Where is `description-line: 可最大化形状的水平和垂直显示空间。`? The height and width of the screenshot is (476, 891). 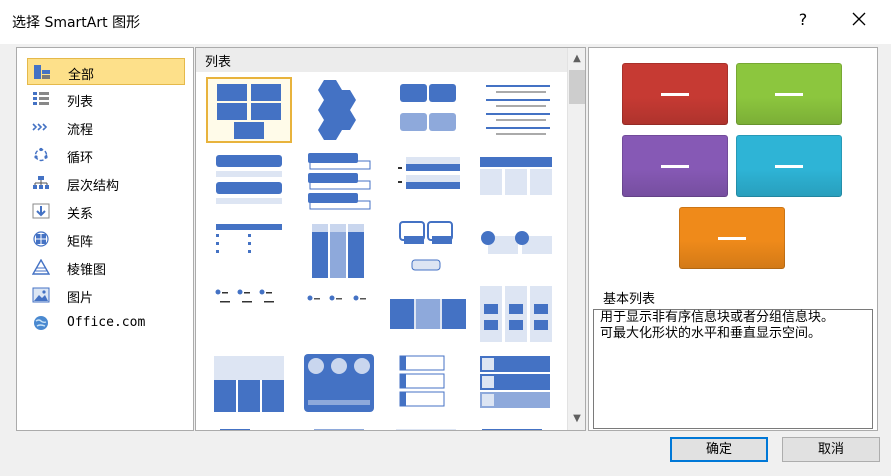 description-line: 可最大化形状的水平和垂直显示空间。 is located at coordinates (711, 333).